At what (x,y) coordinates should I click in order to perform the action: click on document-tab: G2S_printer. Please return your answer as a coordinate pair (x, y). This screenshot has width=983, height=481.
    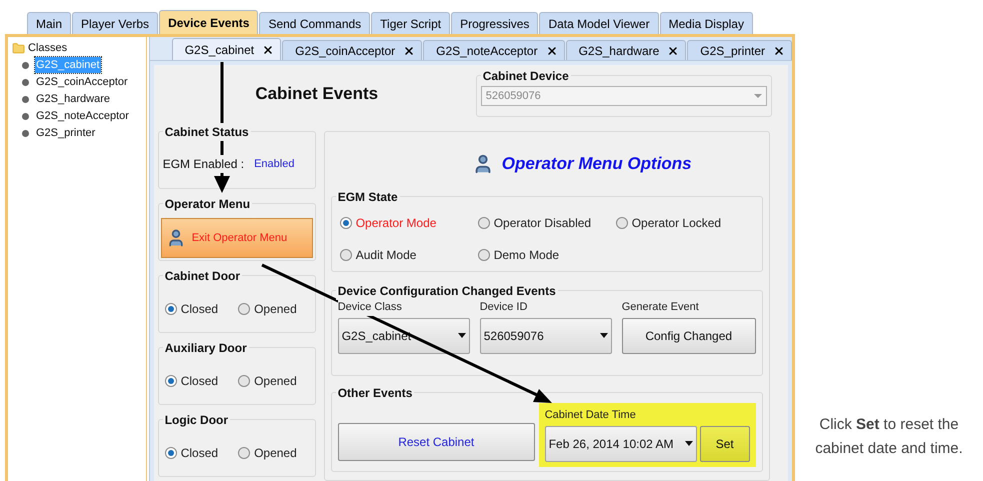
    Looking at the image, I should click on (739, 50).